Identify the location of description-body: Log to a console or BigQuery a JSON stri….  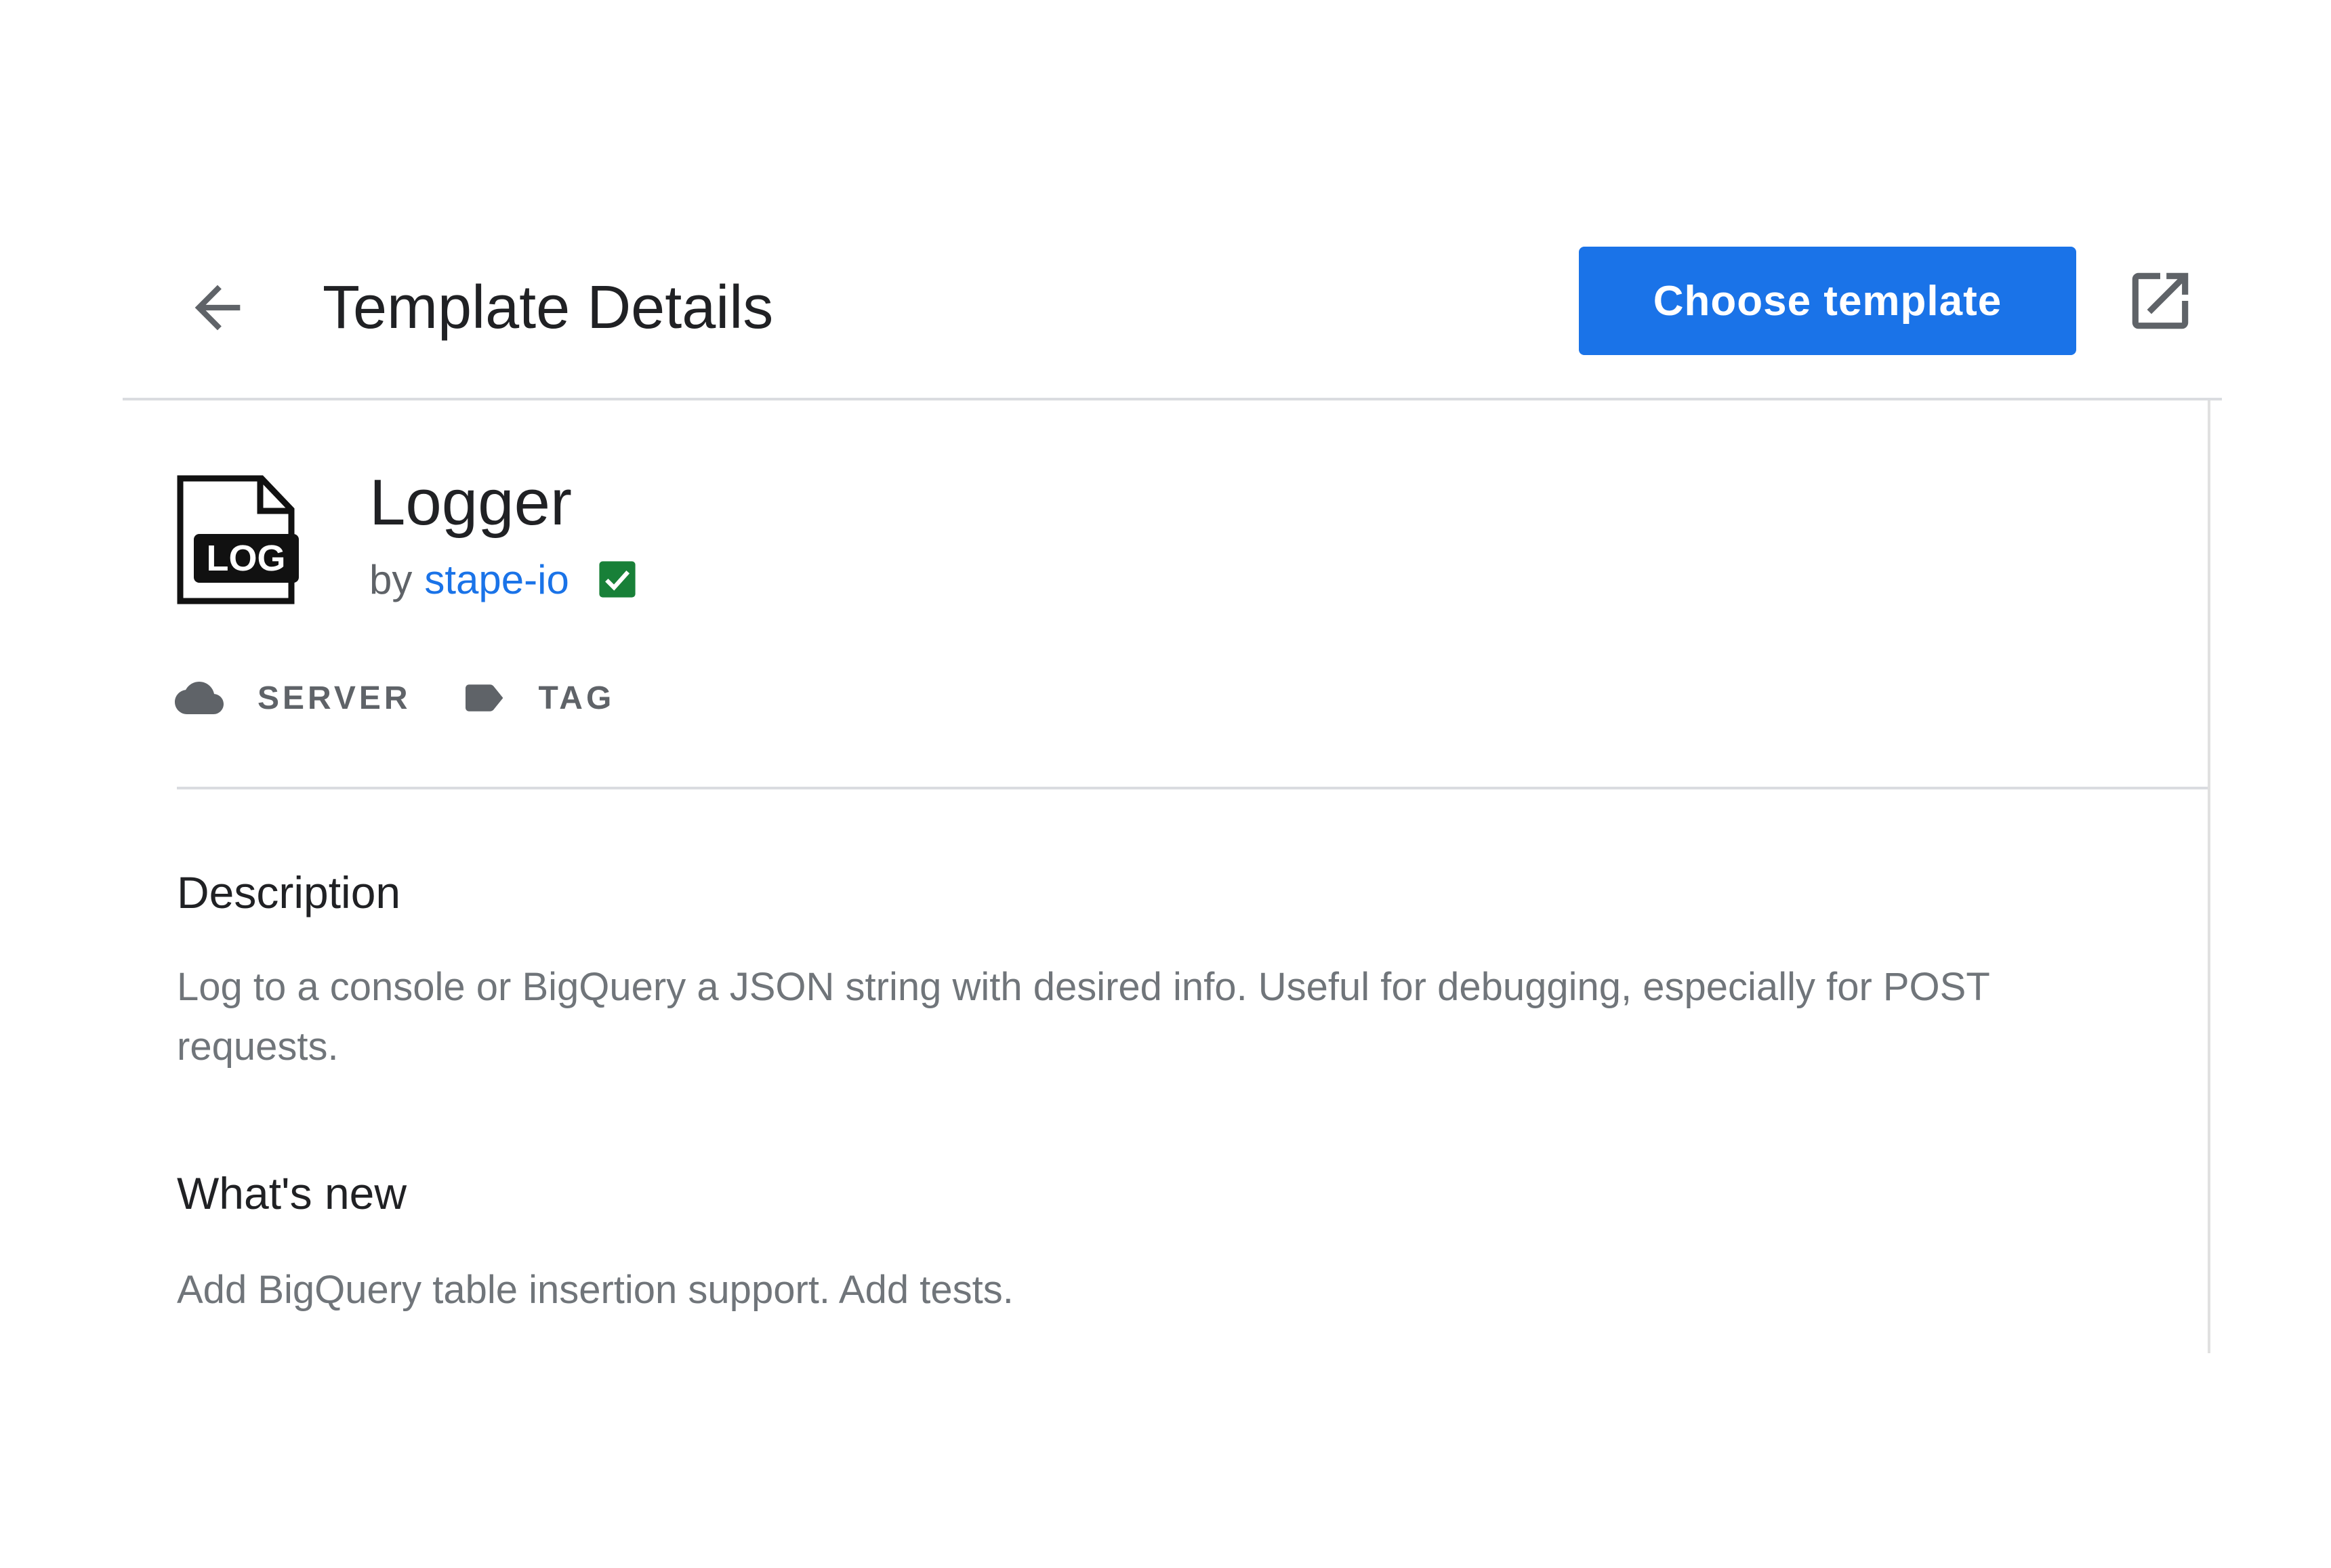
(1083, 1017).